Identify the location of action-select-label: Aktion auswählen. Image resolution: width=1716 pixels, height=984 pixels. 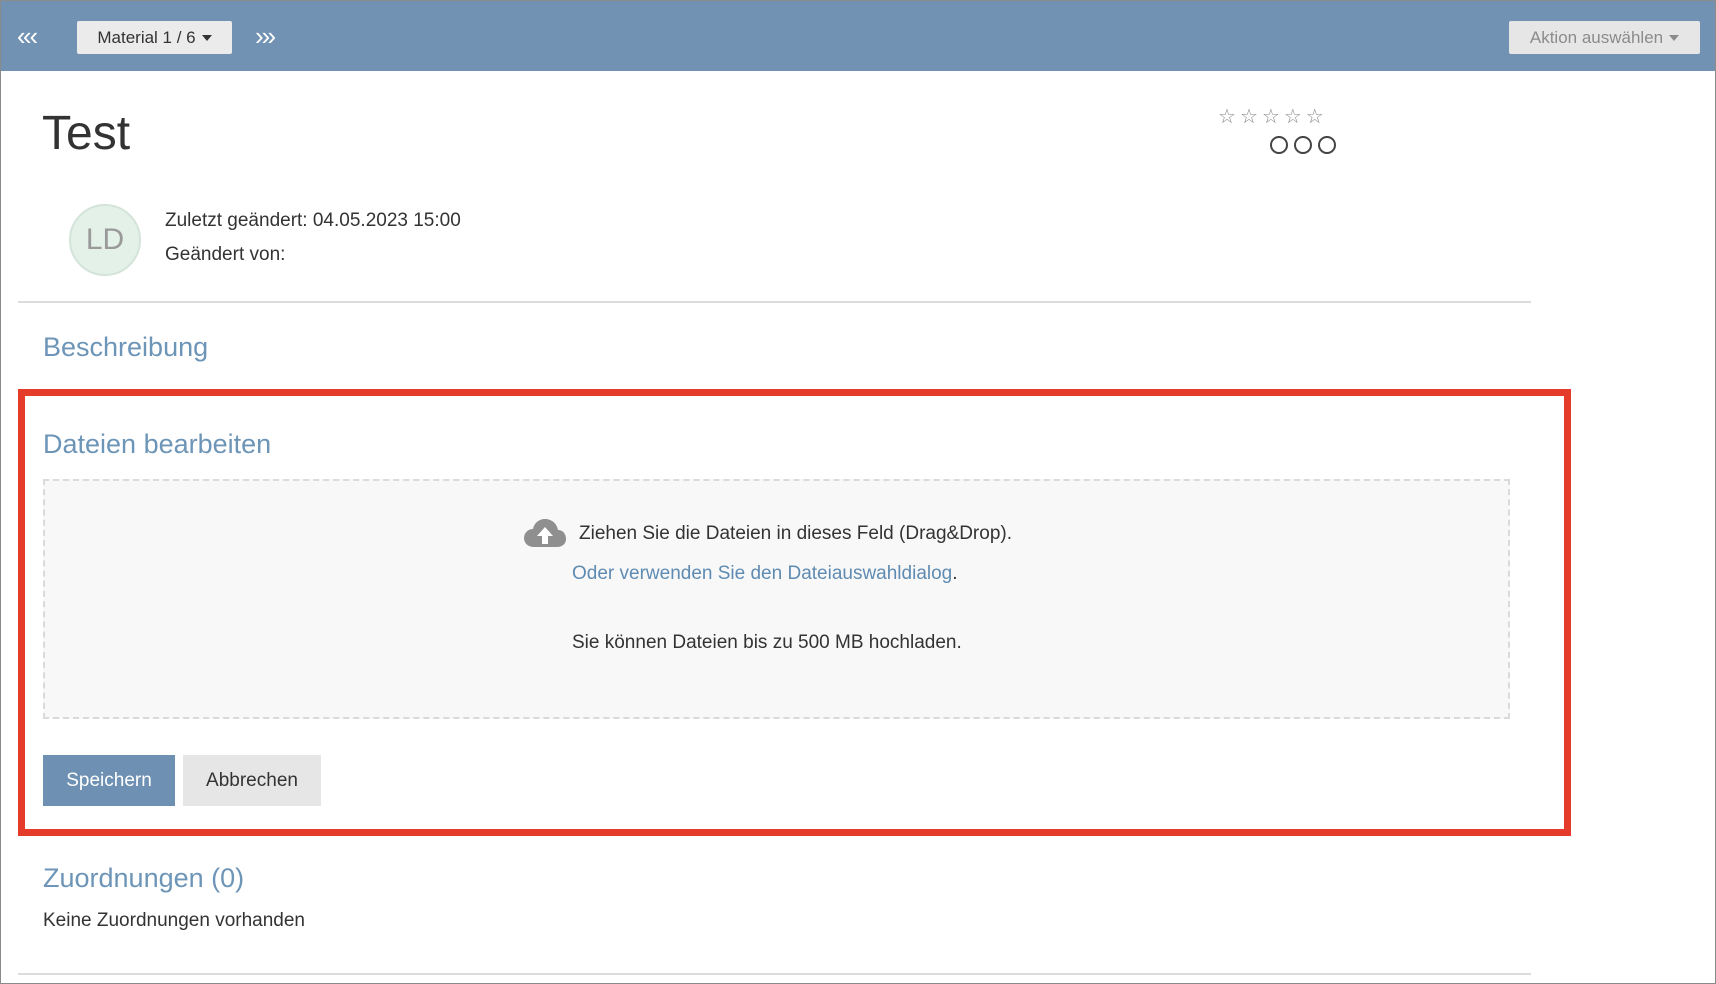
(1596, 37).